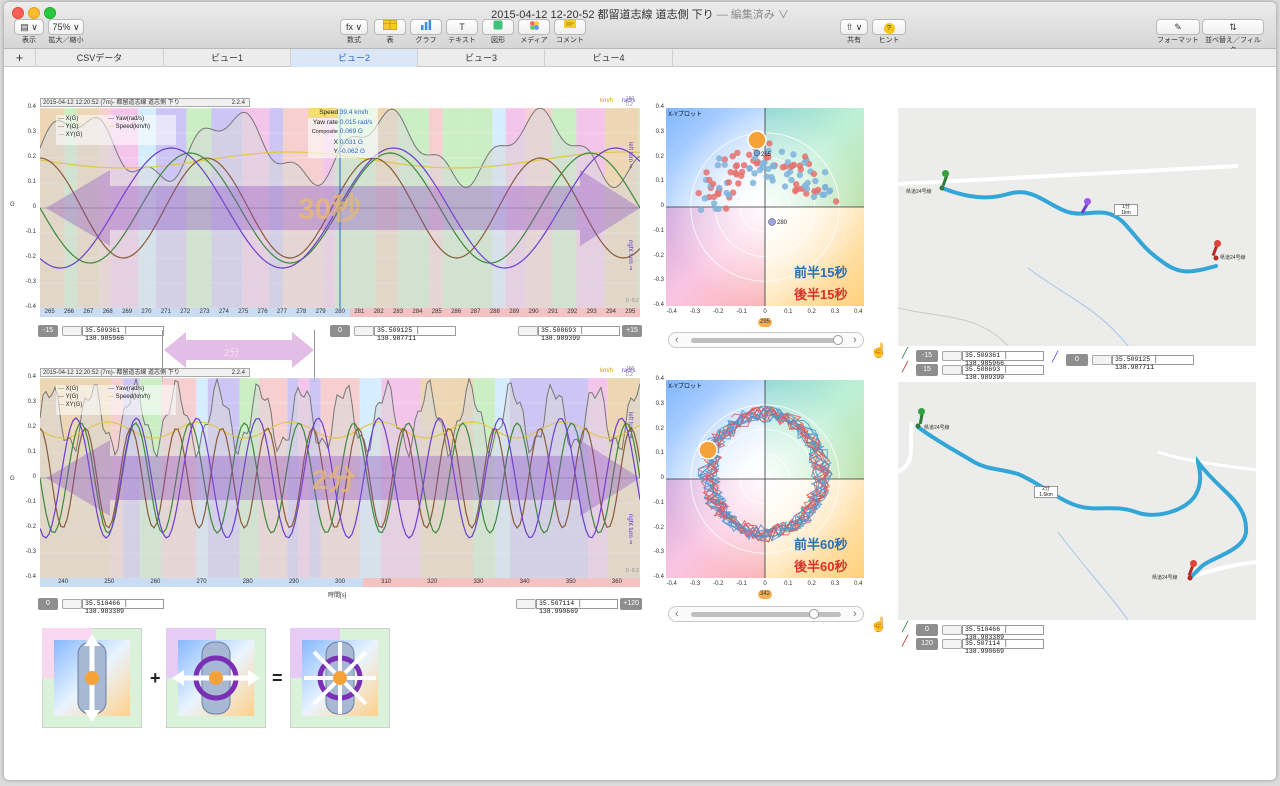 Image resolution: width=1280 pixels, height=786 pixels. Describe the element at coordinates (765, 594) in the screenshot. I see `time-marker: 342` at that location.